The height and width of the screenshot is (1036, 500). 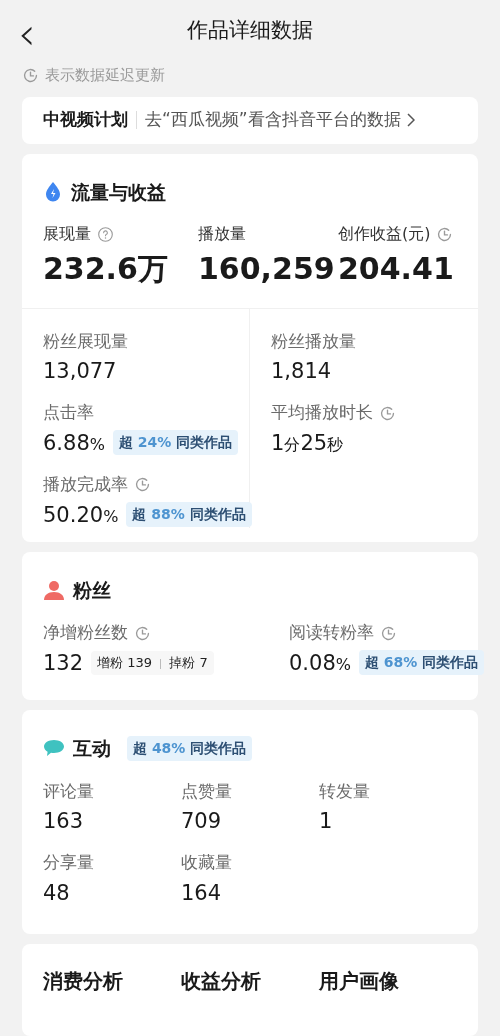 What do you see at coordinates (64, 821) in the screenshot?
I see `metric-value: 163` at bounding box center [64, 821].